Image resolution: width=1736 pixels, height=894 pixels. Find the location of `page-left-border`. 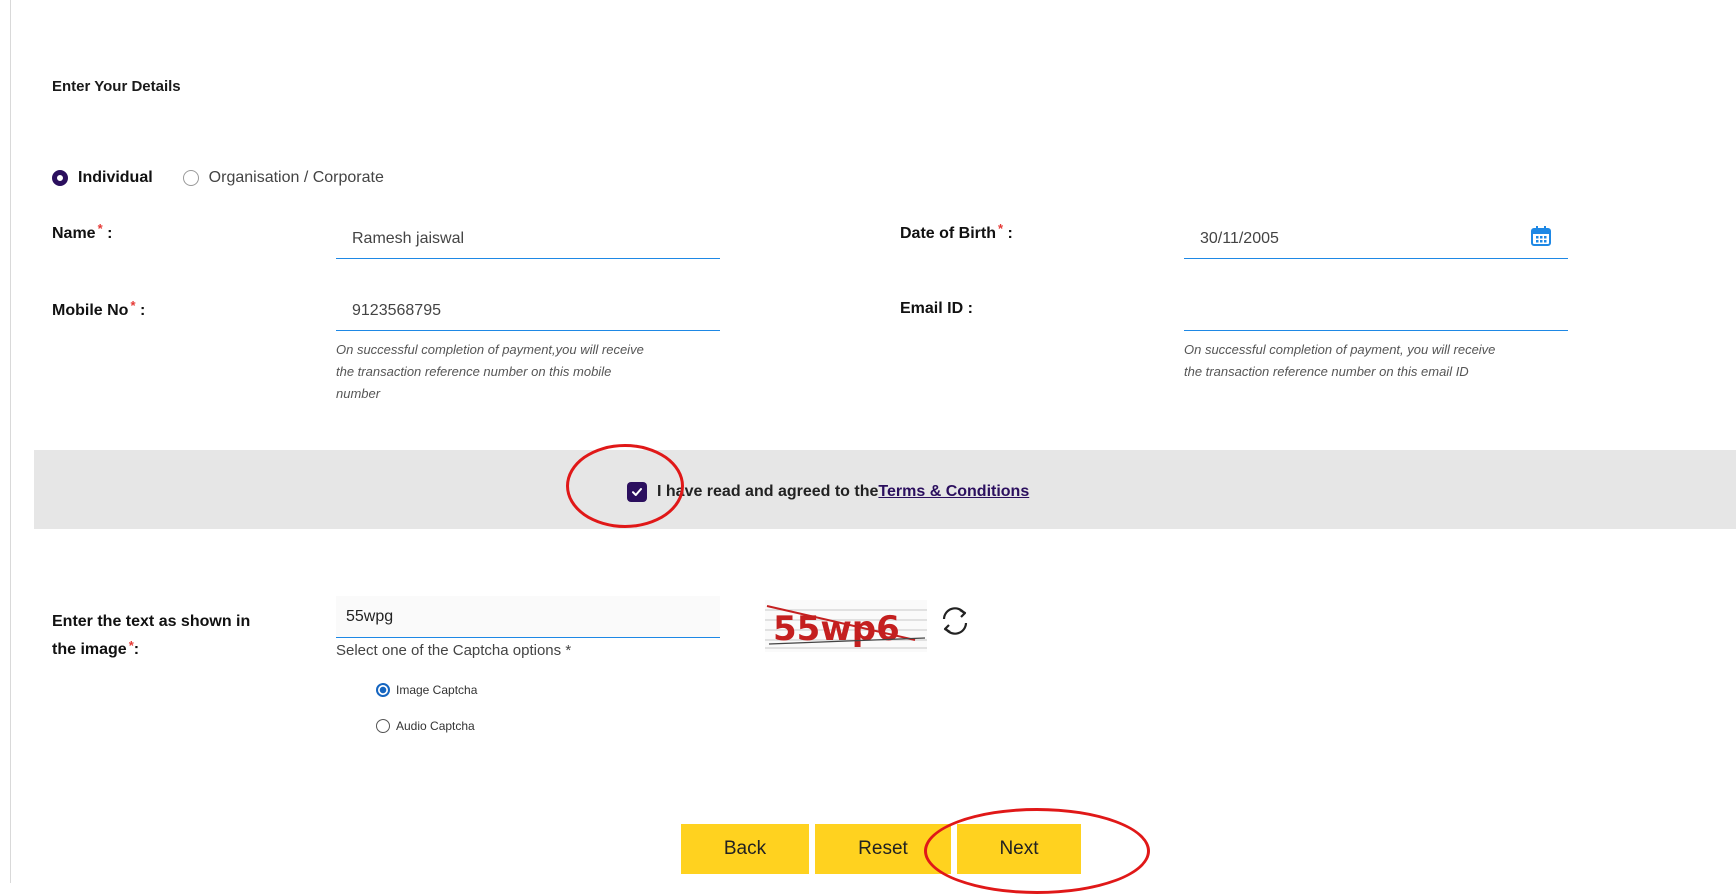

page-left-border is located at coordinates (10, 441).